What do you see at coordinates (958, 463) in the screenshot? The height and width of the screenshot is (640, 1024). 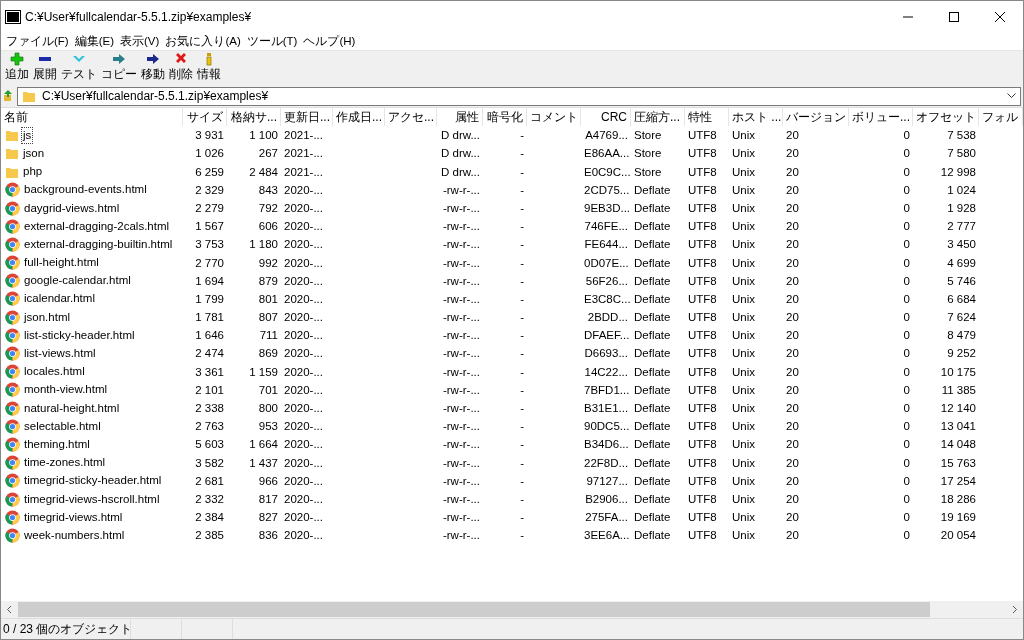 I see `table-cell-text: 15 763` at bounding box center [958, 463].